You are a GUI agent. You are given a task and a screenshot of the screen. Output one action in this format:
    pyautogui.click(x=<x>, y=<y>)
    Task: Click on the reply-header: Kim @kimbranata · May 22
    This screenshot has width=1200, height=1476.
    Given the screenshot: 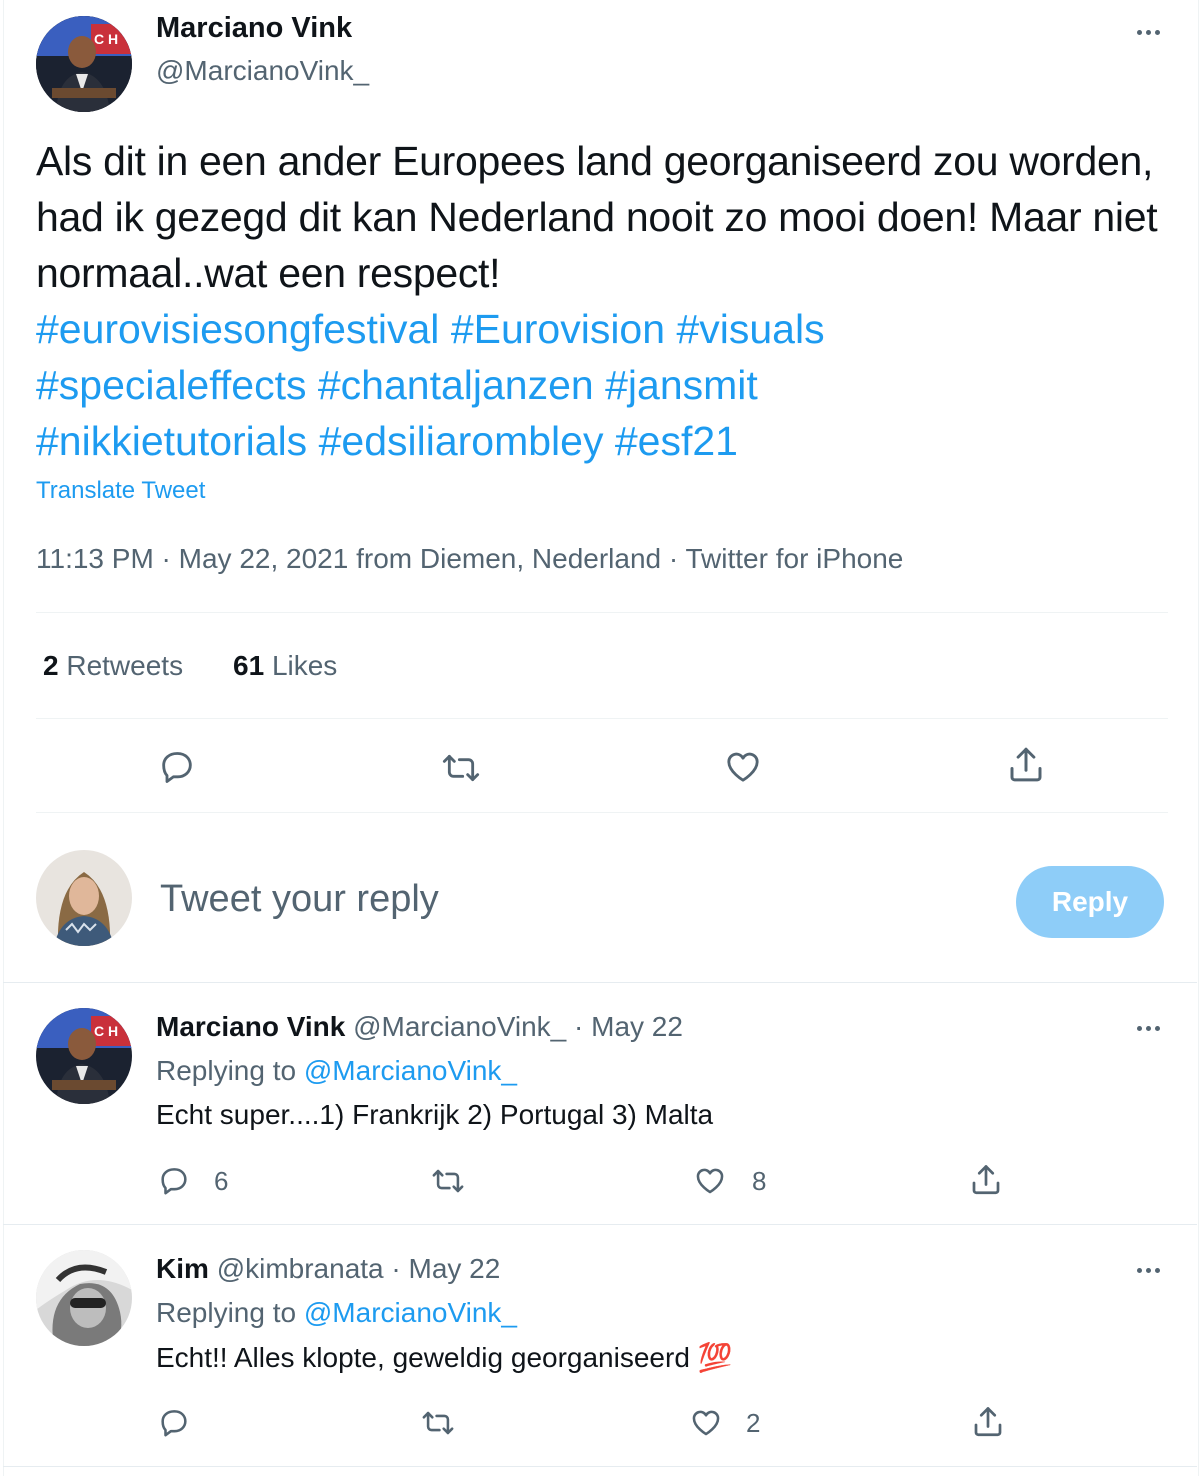 What is the action you would take?
    pyautogui.click(x=328, y=1269)
    